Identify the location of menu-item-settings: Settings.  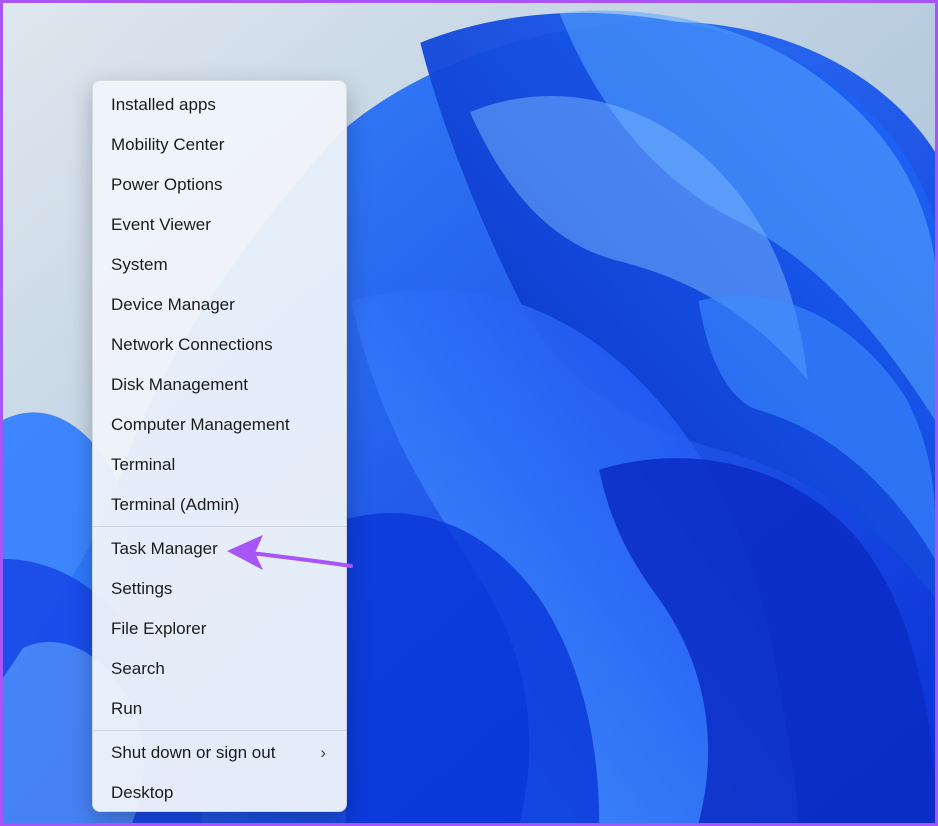
(219, 589).